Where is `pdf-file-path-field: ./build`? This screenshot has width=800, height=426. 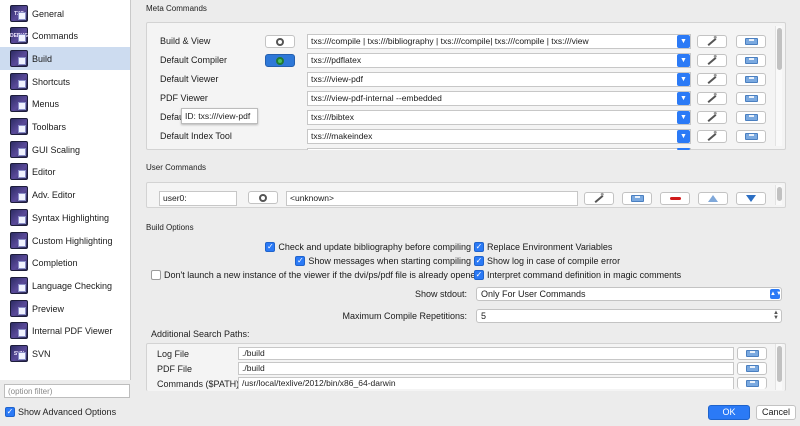
pdf-file-path-field: ./build is located at coordinates (486, 368).